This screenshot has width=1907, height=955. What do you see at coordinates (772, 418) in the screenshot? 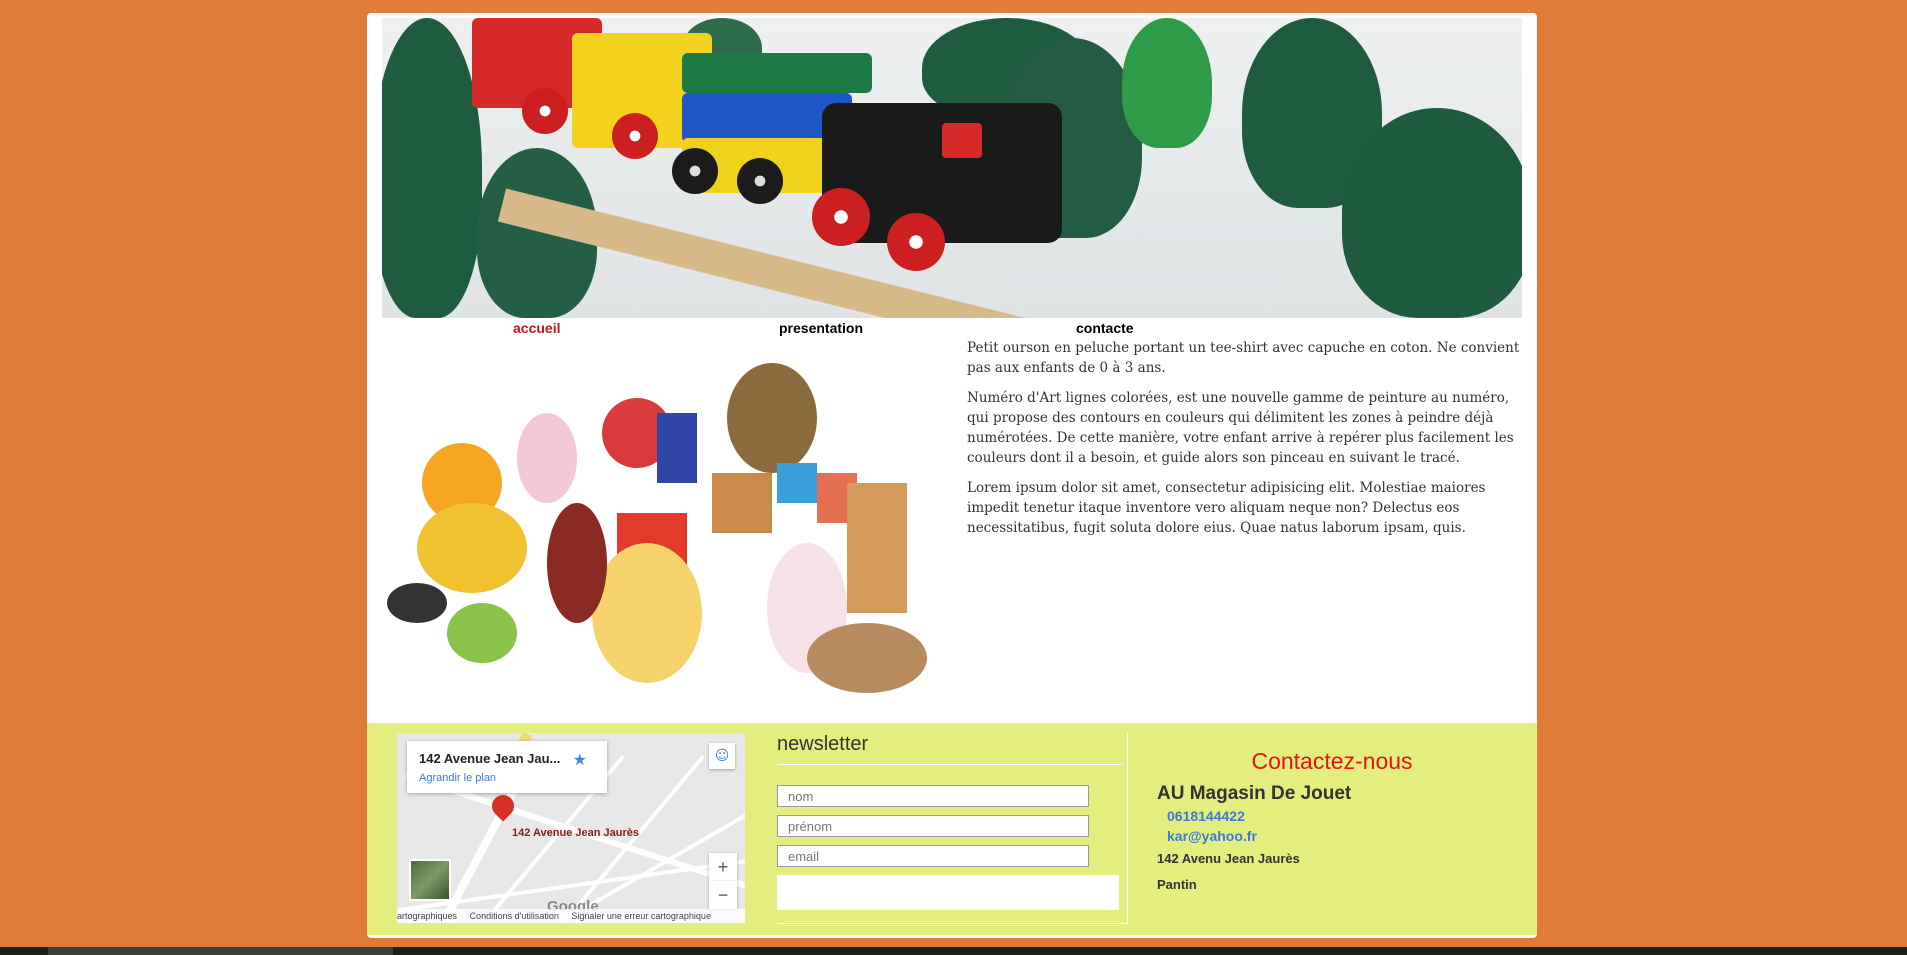
I see `teddy-bear-shape` at bounding box center [772, 418].